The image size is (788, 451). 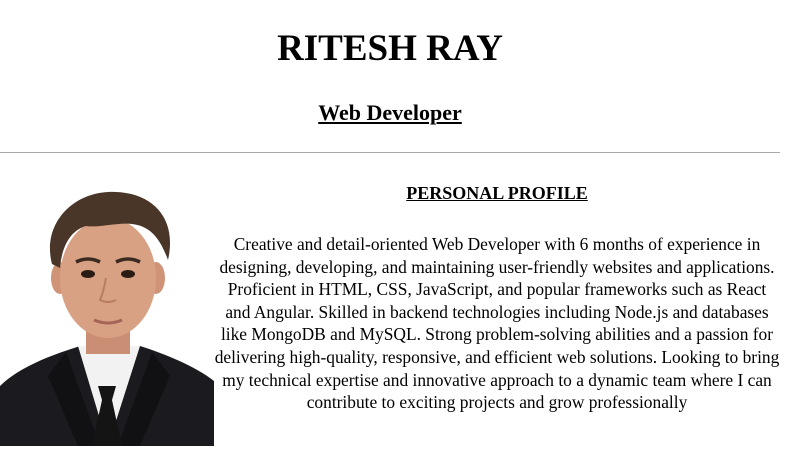 I want to click on person-name: RITESH RAY, so click(x=390, y=48).